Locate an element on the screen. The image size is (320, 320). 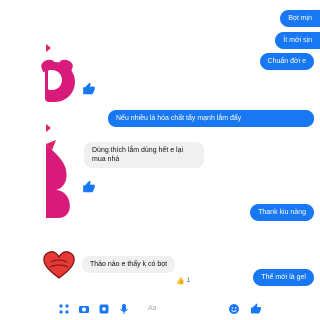
message-incoming: Dùng thích lắm dùng hết e lại mua nhá is located at coordinates (144, 155).